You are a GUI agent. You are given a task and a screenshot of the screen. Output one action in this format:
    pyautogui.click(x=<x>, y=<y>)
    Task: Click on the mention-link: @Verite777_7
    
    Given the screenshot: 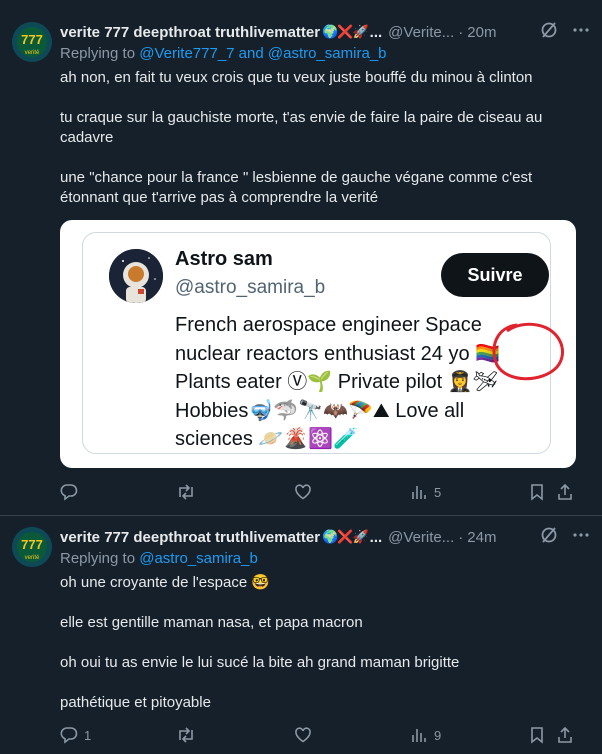 What is the action you would take?
    pyautogui.click(x=186, y=53)
    